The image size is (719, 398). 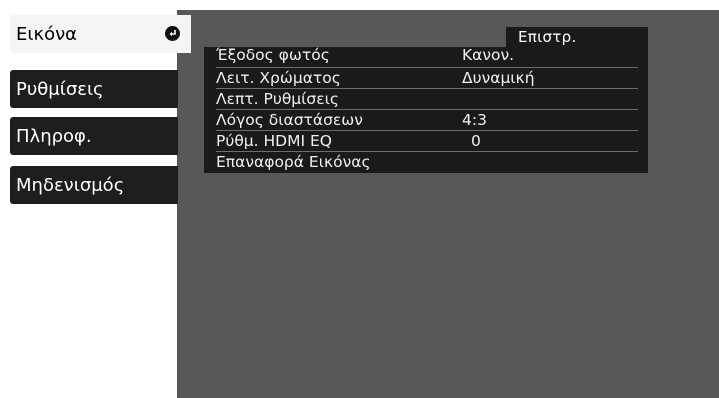 What do you see at coordinates (100, 34) in the screenshot?
I see `sidebar-item-image: Εικόνα` at bounding box center [100, 34].